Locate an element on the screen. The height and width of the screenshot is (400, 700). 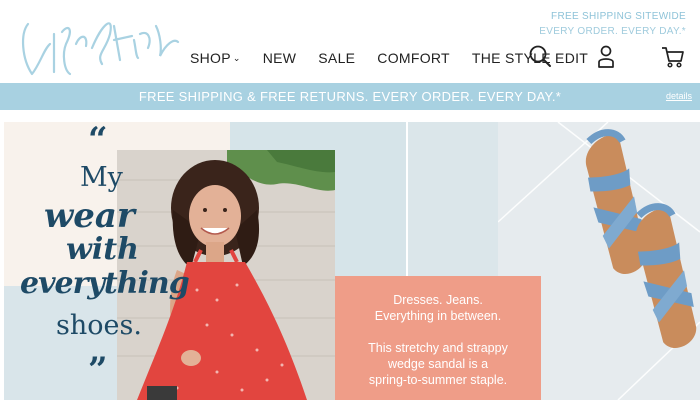
blurb-line-2: Everything in between. is located at coordinates (438, 316).